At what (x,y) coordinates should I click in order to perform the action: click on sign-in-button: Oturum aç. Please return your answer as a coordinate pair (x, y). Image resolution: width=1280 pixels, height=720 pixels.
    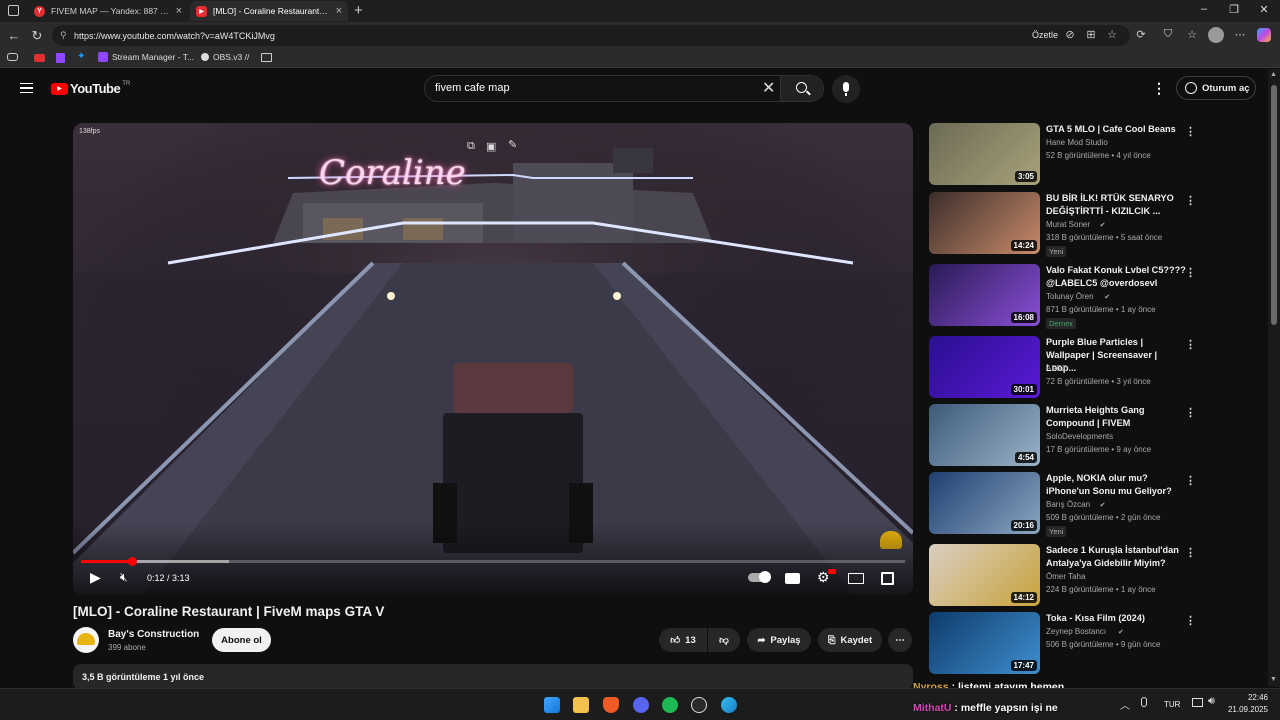
    Looking at the image, I should click on (1216, 88).